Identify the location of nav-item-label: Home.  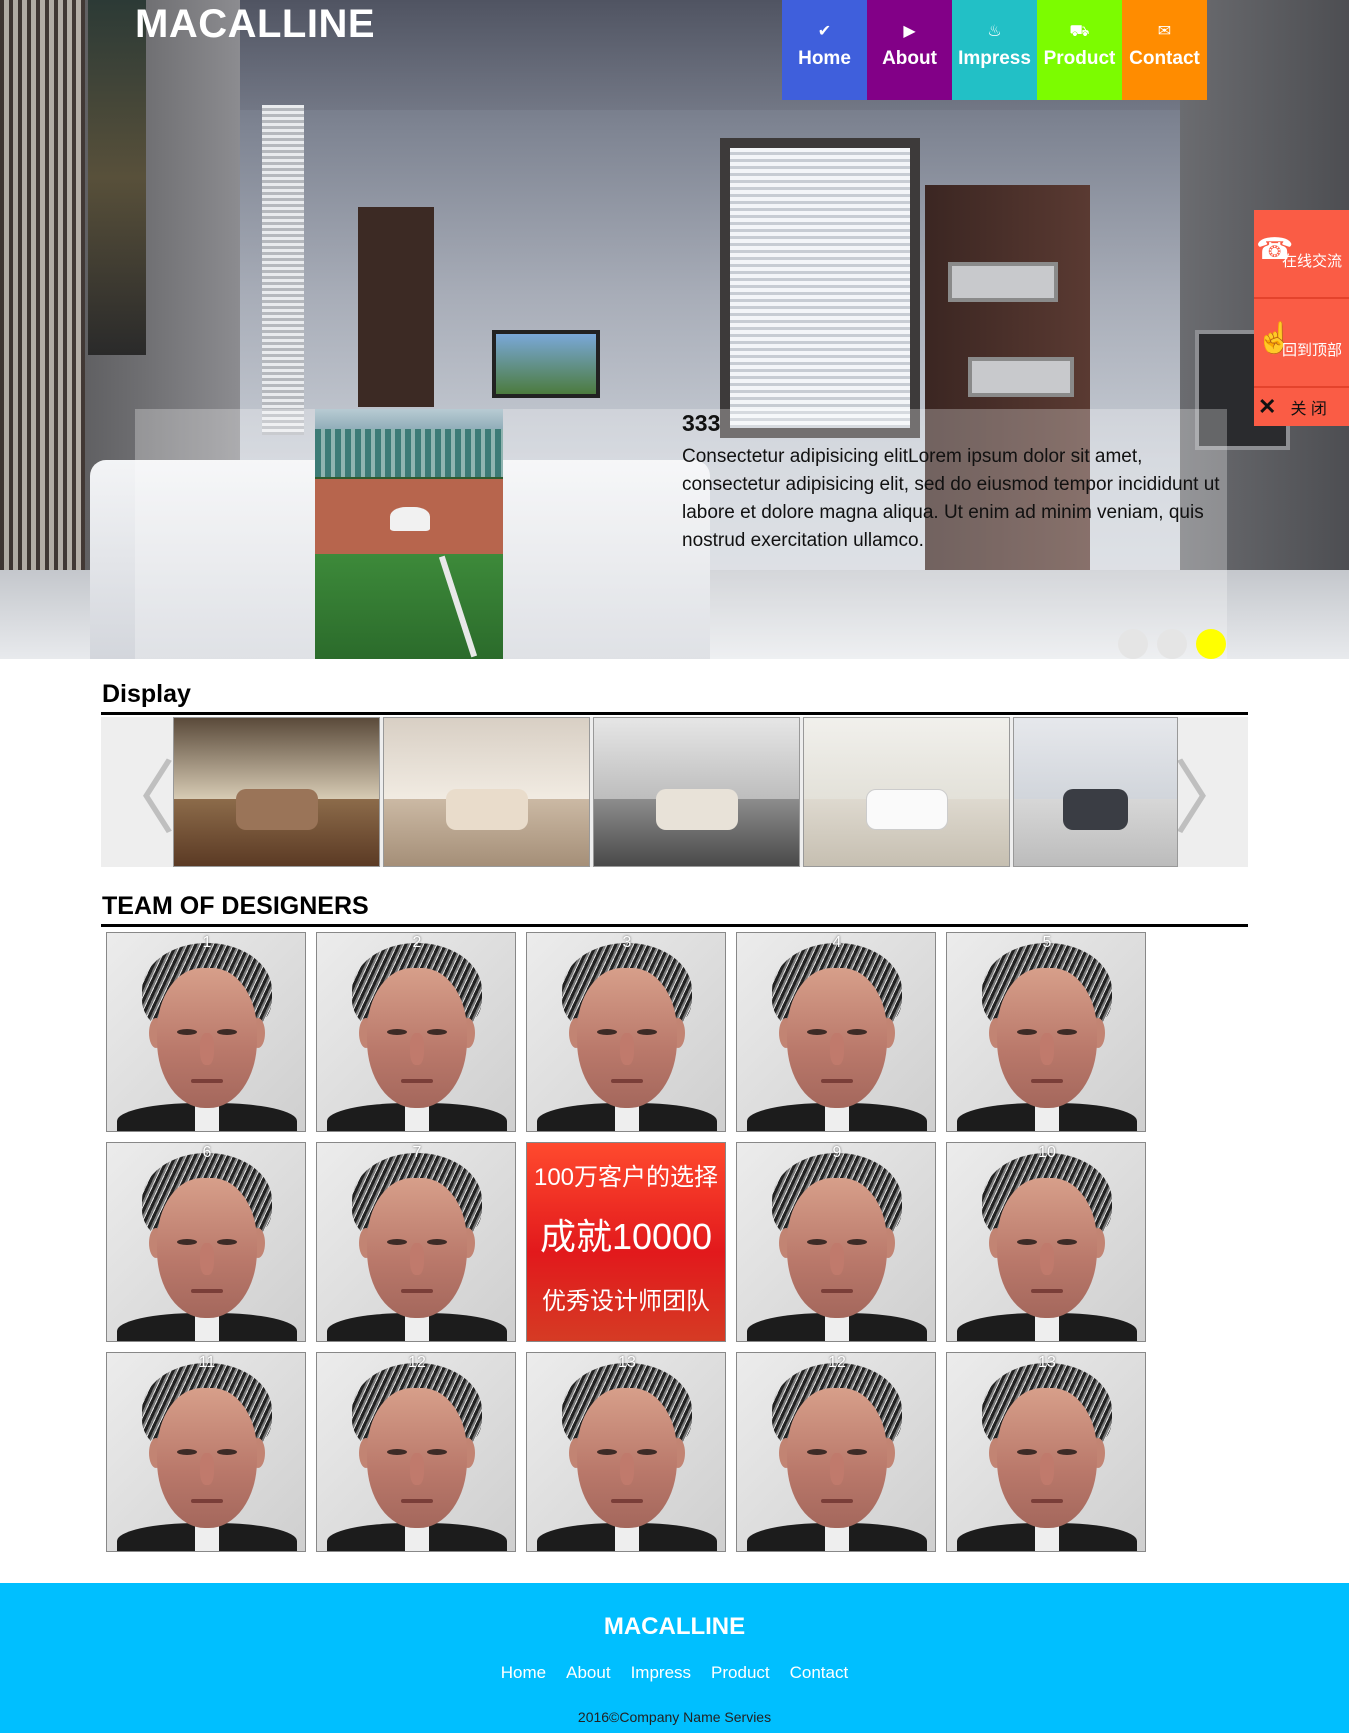
(824, 58).